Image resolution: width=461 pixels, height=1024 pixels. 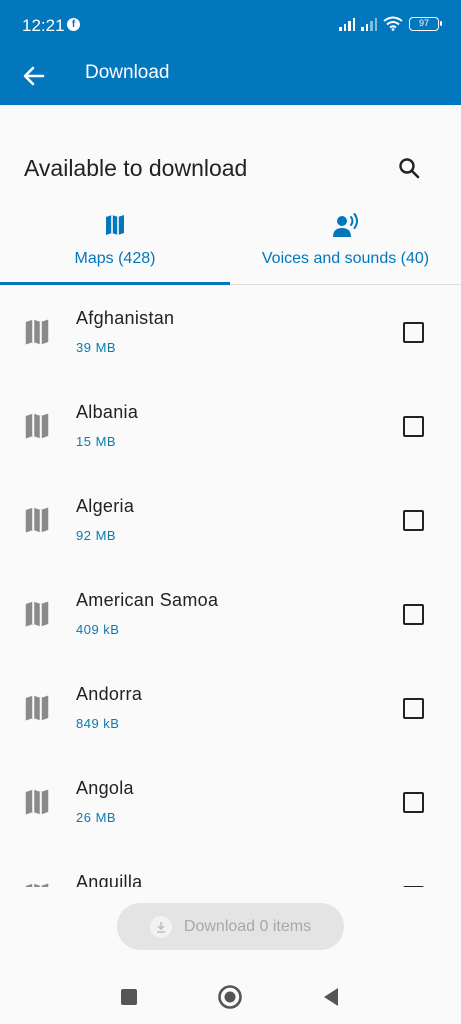 What do you see at coordinates (73, 24) in the screenshot?
I see `facebook-notification-icon: f` at bounding box center [73, 24].